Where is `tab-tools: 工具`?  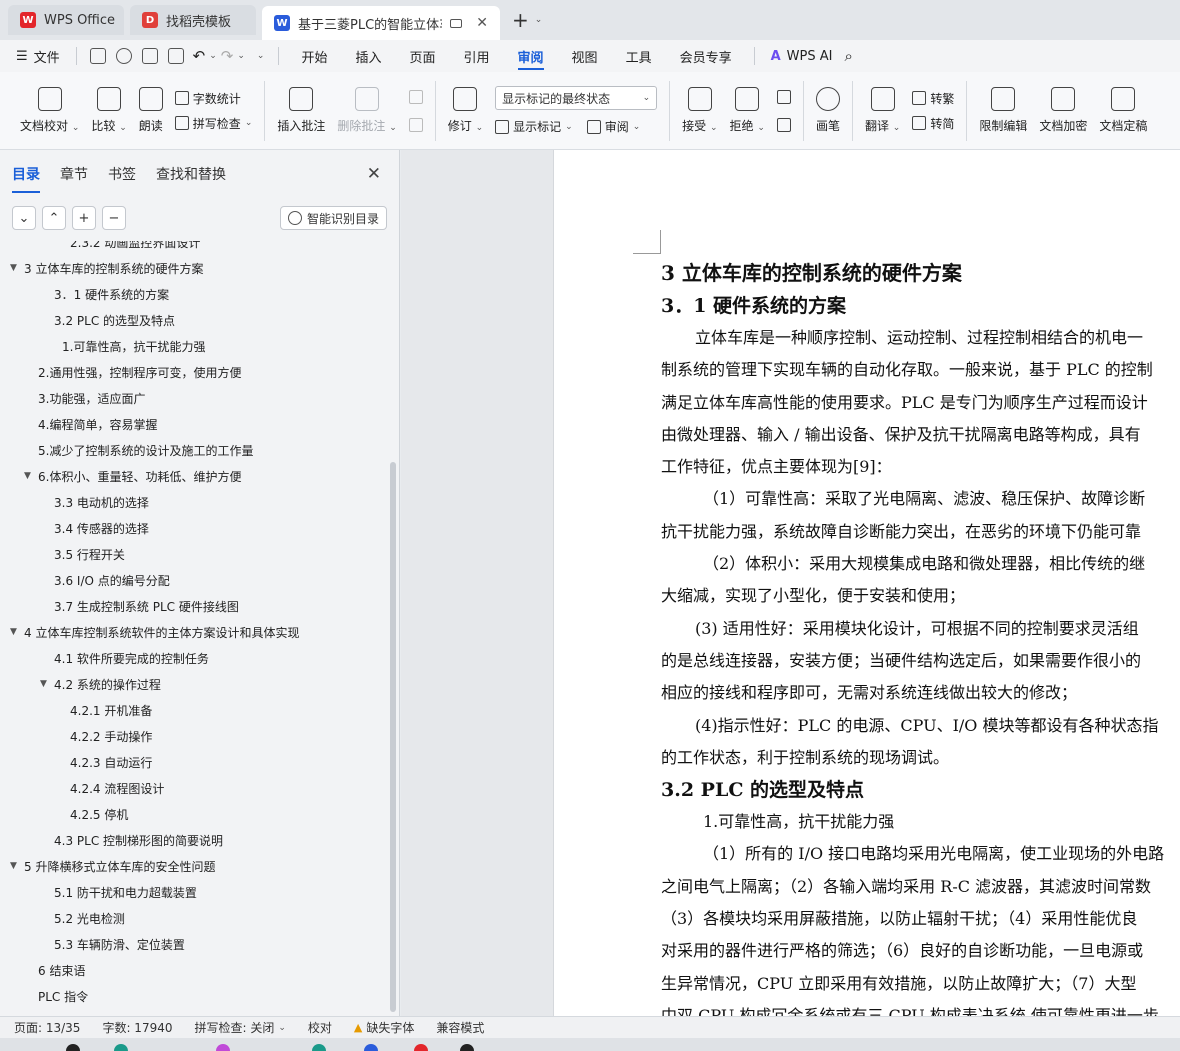 tab-tools: 工具 is located at coordinates (639, 56).